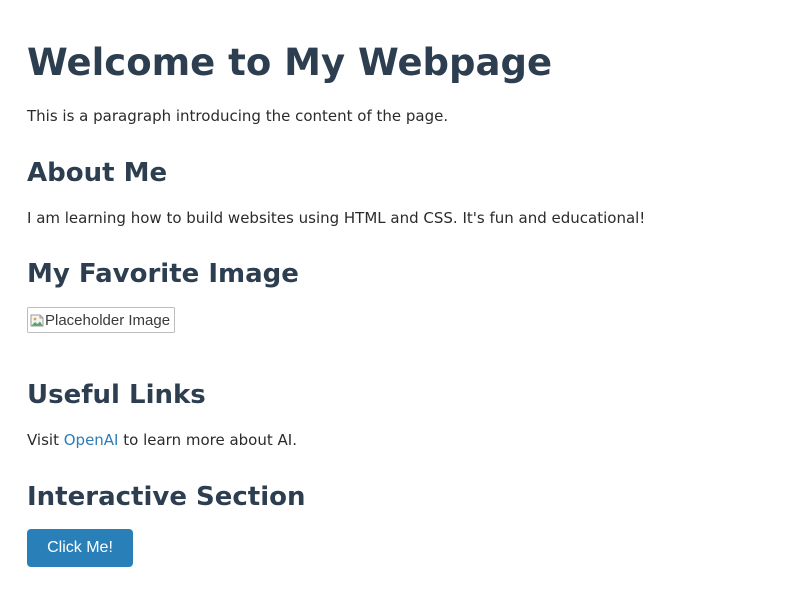 The image size is (797, 593). What do you see at coordinates (108, 320) in the screenshot?
I see `image-alt-text: Placeholder Image` at bounding box center [108, 320].